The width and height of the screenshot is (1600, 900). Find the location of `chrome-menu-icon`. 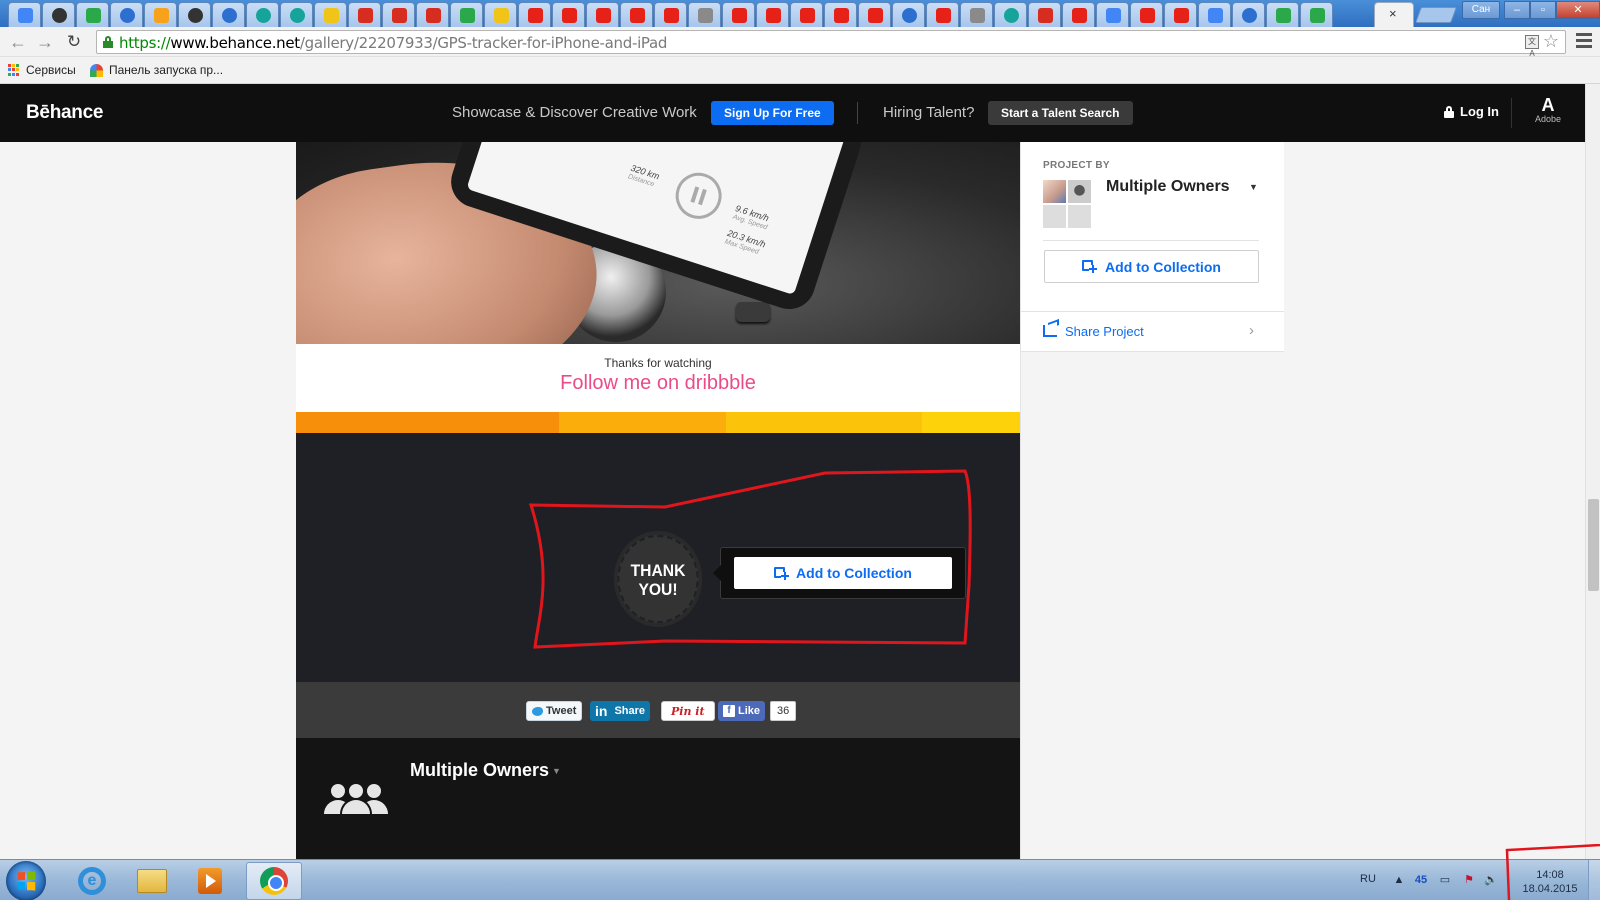

chrome-menu-icon is located at coordinates (1584, 41).